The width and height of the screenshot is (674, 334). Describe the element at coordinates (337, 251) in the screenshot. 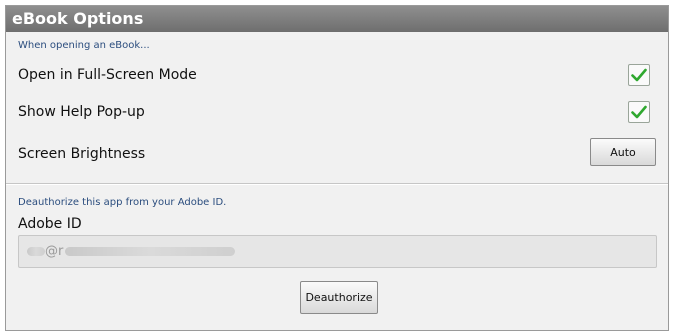

I see `adobe-id-field: @r` at that location.